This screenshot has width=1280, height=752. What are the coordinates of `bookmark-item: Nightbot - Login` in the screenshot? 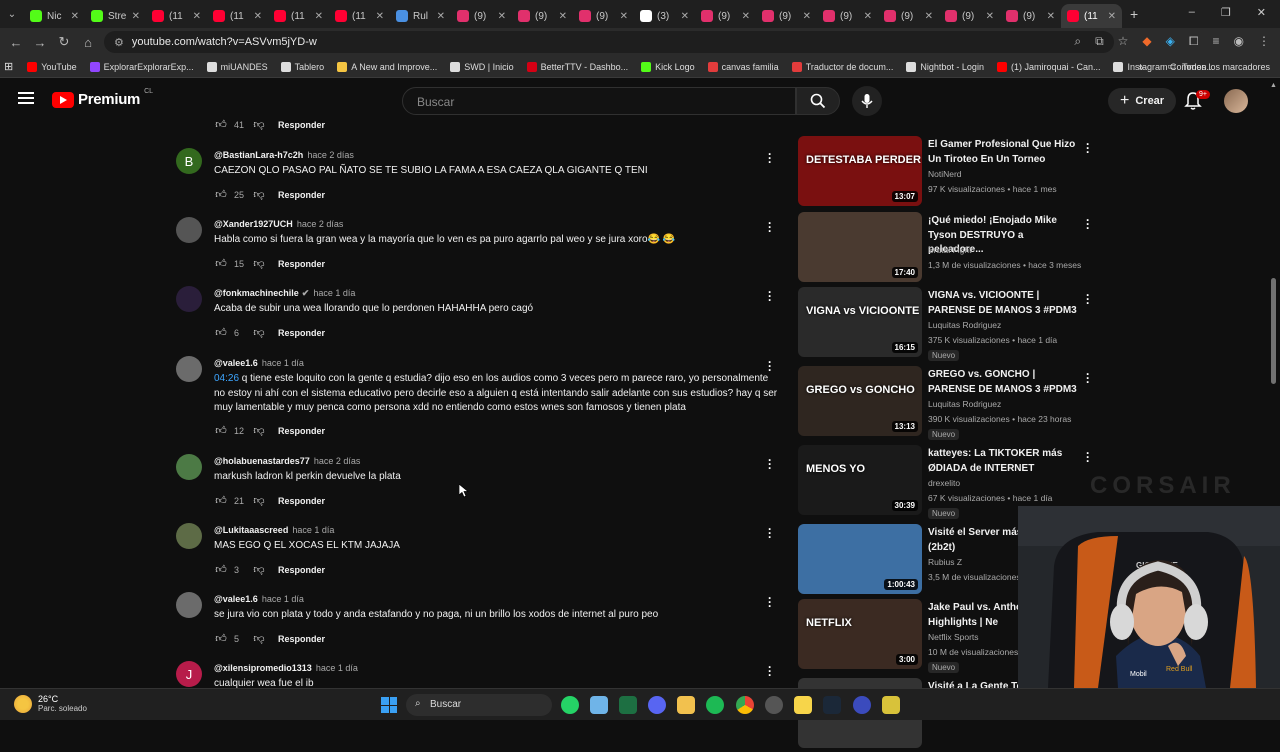 It's located at (945, 66).